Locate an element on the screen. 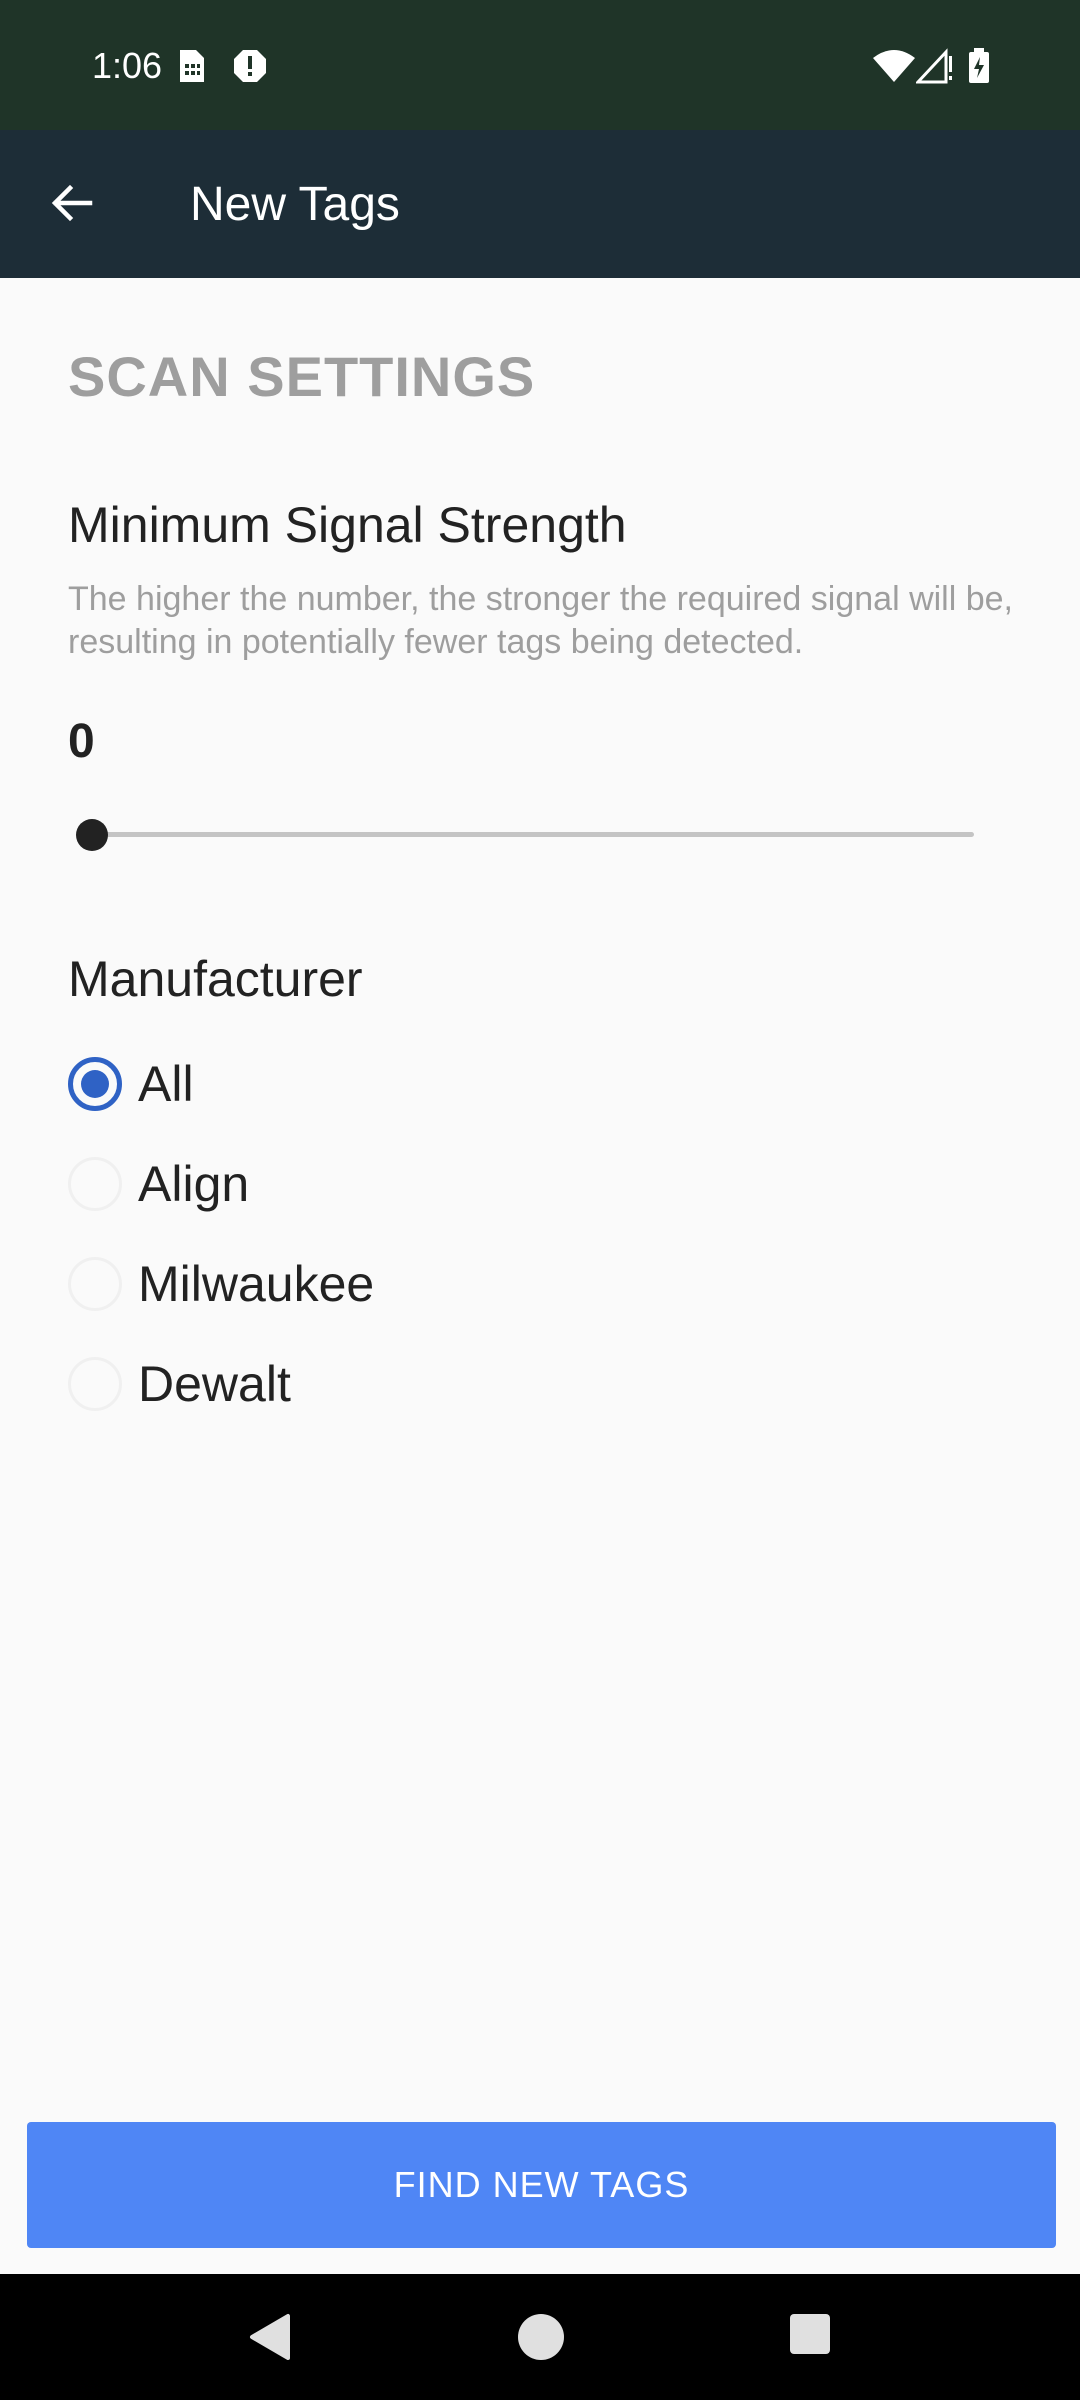  section-title: SCAN SETTINGS is located at coordinates (302, 376).